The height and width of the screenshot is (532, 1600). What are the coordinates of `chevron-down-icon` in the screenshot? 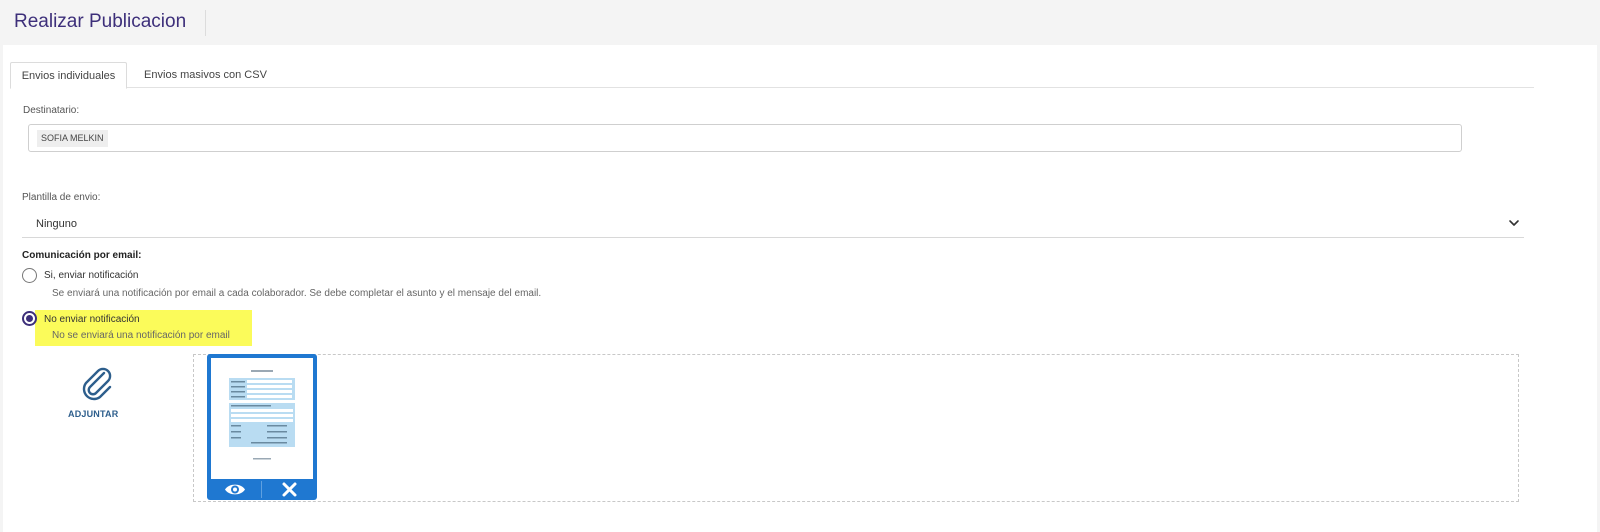 It's located at (1514, 223).